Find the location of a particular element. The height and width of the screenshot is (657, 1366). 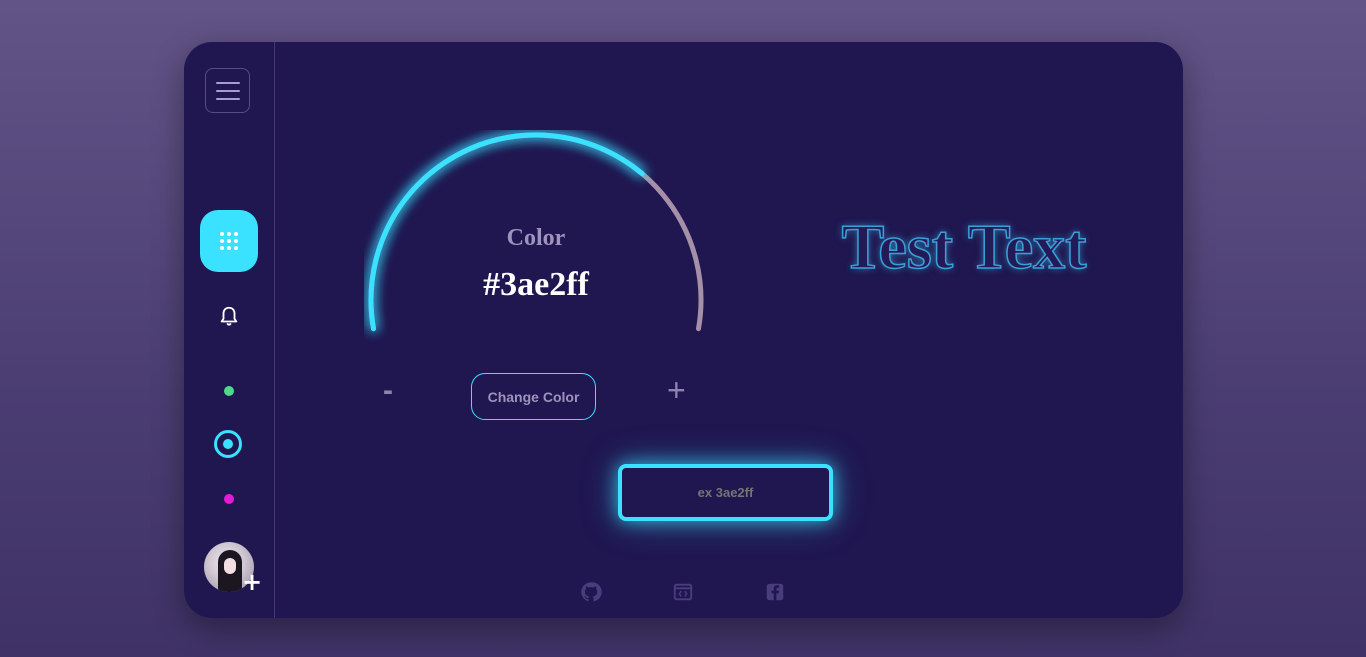

color-hex-input is located at coordinates (725, 492).